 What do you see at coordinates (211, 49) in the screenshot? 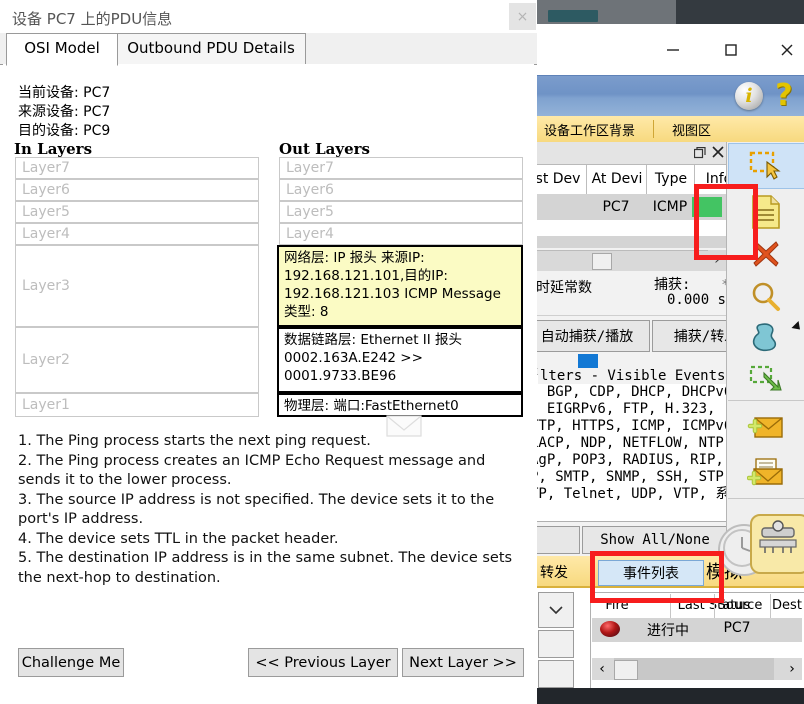
I see `tab-outbound-pdu-details: Outbound PDU Details` at bounding box center [211, 49].